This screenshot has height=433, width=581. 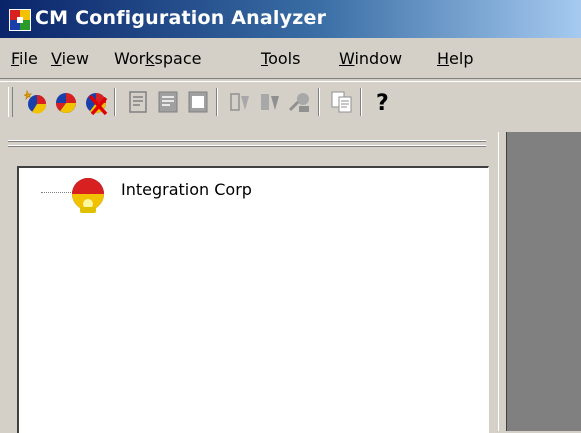 I want to click on help-icon: ?, so click(x=382, y=102).